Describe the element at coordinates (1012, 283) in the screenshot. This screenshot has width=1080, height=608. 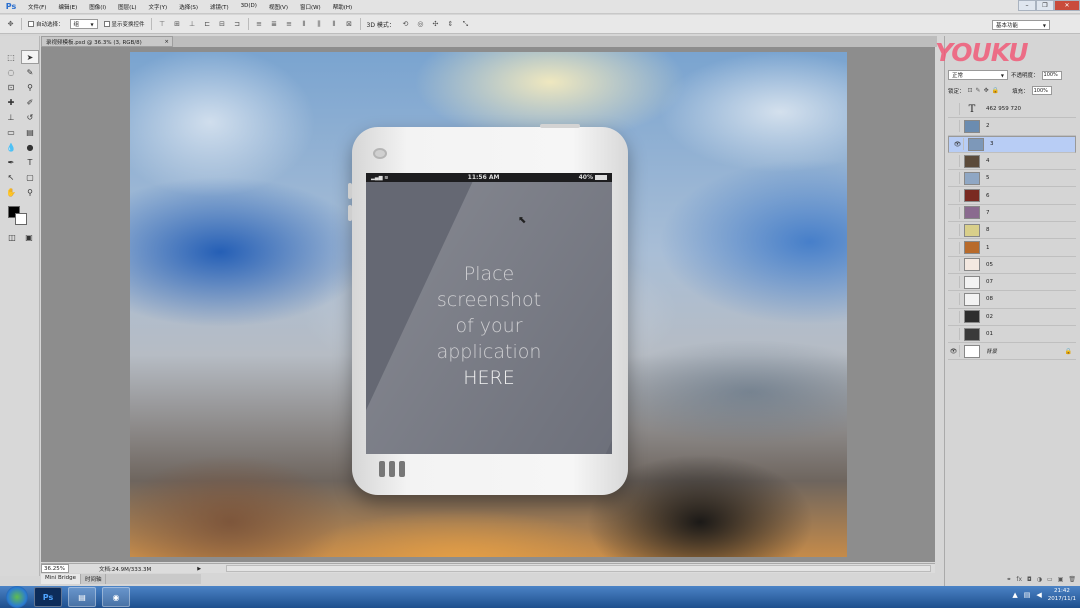
I see `layer-row: 07` at that location.